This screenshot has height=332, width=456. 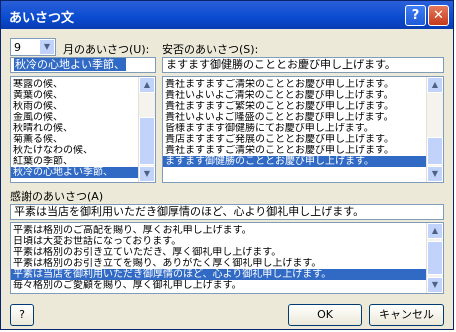 What do you see at coordinates (75, 106) in the screenshot?
I see `list-item: 秋雨の候、` at bounding box center [75, 106].